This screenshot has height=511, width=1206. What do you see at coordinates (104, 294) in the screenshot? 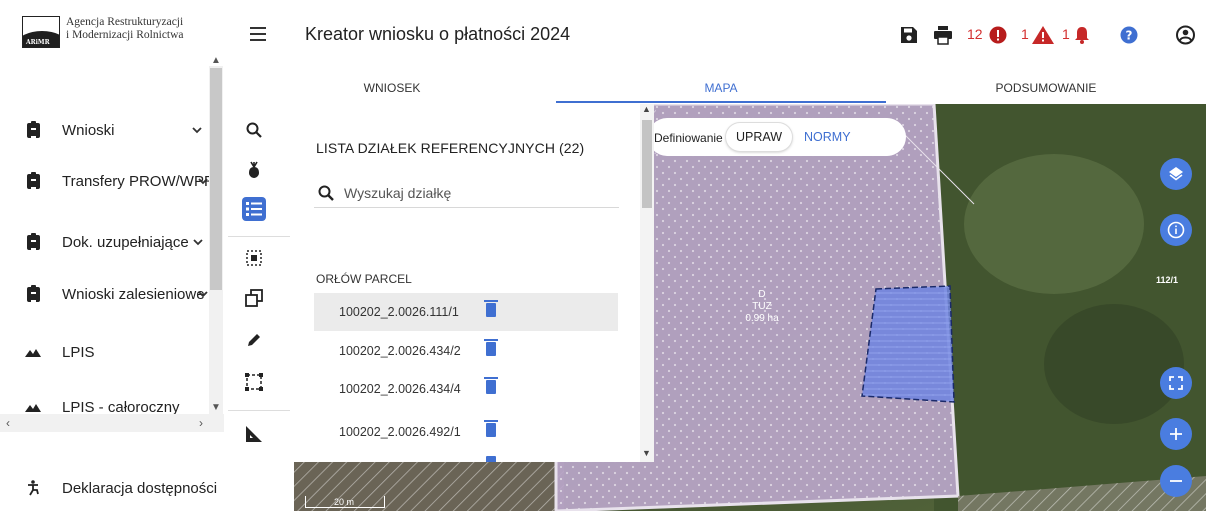
I see `sidebar-item-wnioski-zalesieniowe: Wnioski zalesieniowe` at bounding box center [104, 294].